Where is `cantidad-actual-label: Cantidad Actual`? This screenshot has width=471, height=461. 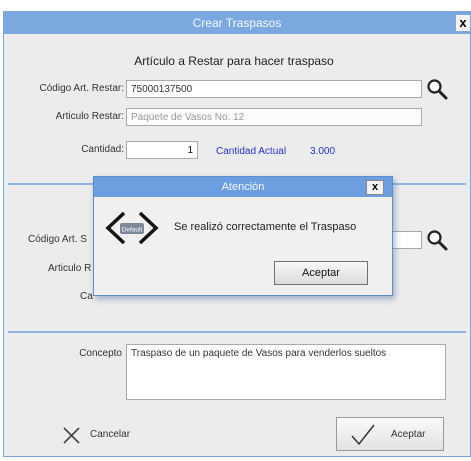 cantidad-actual-label: Cantidad Actual is located at coordinates (251, 151).